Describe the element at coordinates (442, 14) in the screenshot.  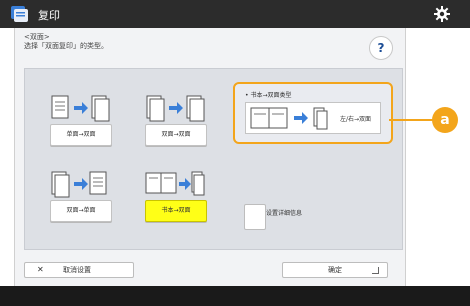
I see `gear-icon` at that location.